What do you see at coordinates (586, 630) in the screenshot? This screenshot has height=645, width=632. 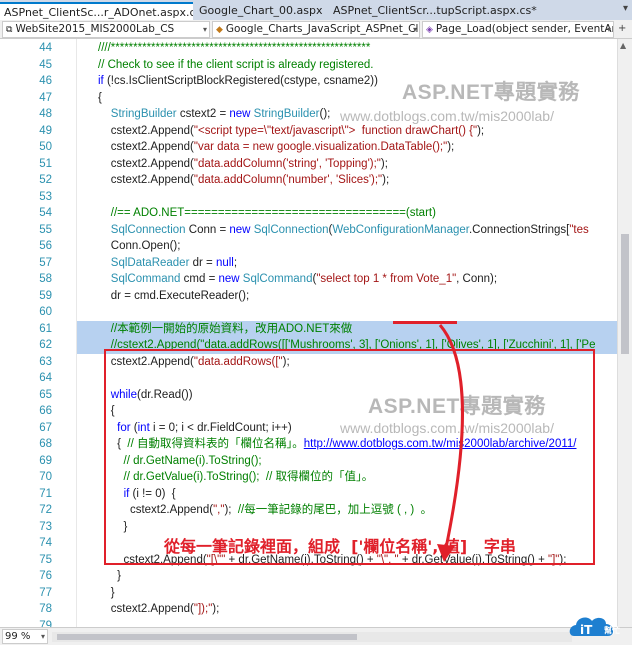 I see `logo-text: iT` at bounding box center [586, 630].